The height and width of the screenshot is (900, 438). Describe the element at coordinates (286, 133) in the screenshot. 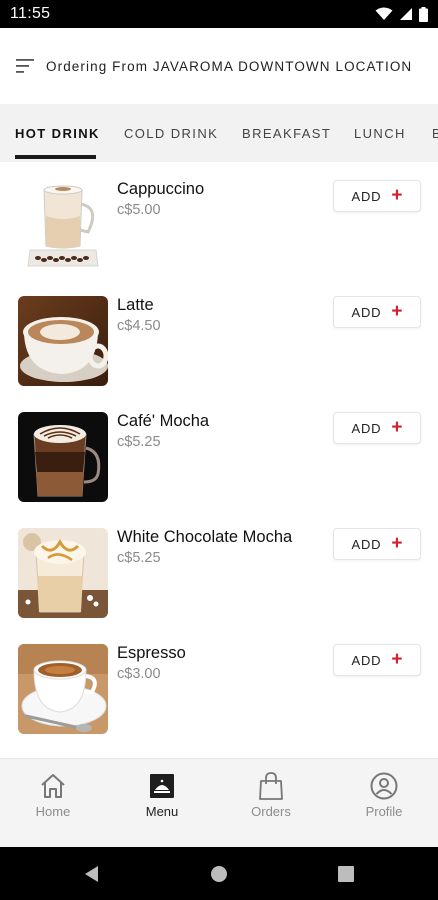

I see `tab-breakfast: BREAKFAST` at that location.